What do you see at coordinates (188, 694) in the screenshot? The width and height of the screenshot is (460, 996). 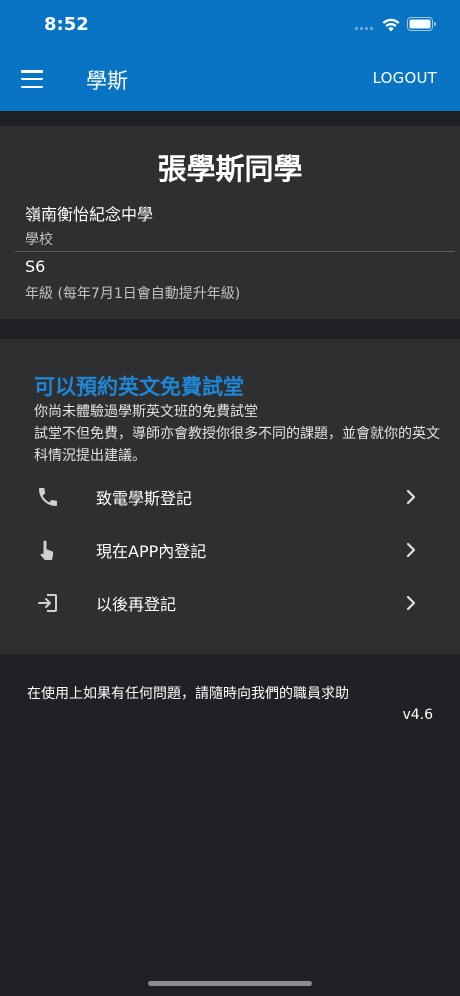 I see `help-text: 在使用上如果有任何問題，請隨時向我們的職員求助` at bounding box center [188, 694].